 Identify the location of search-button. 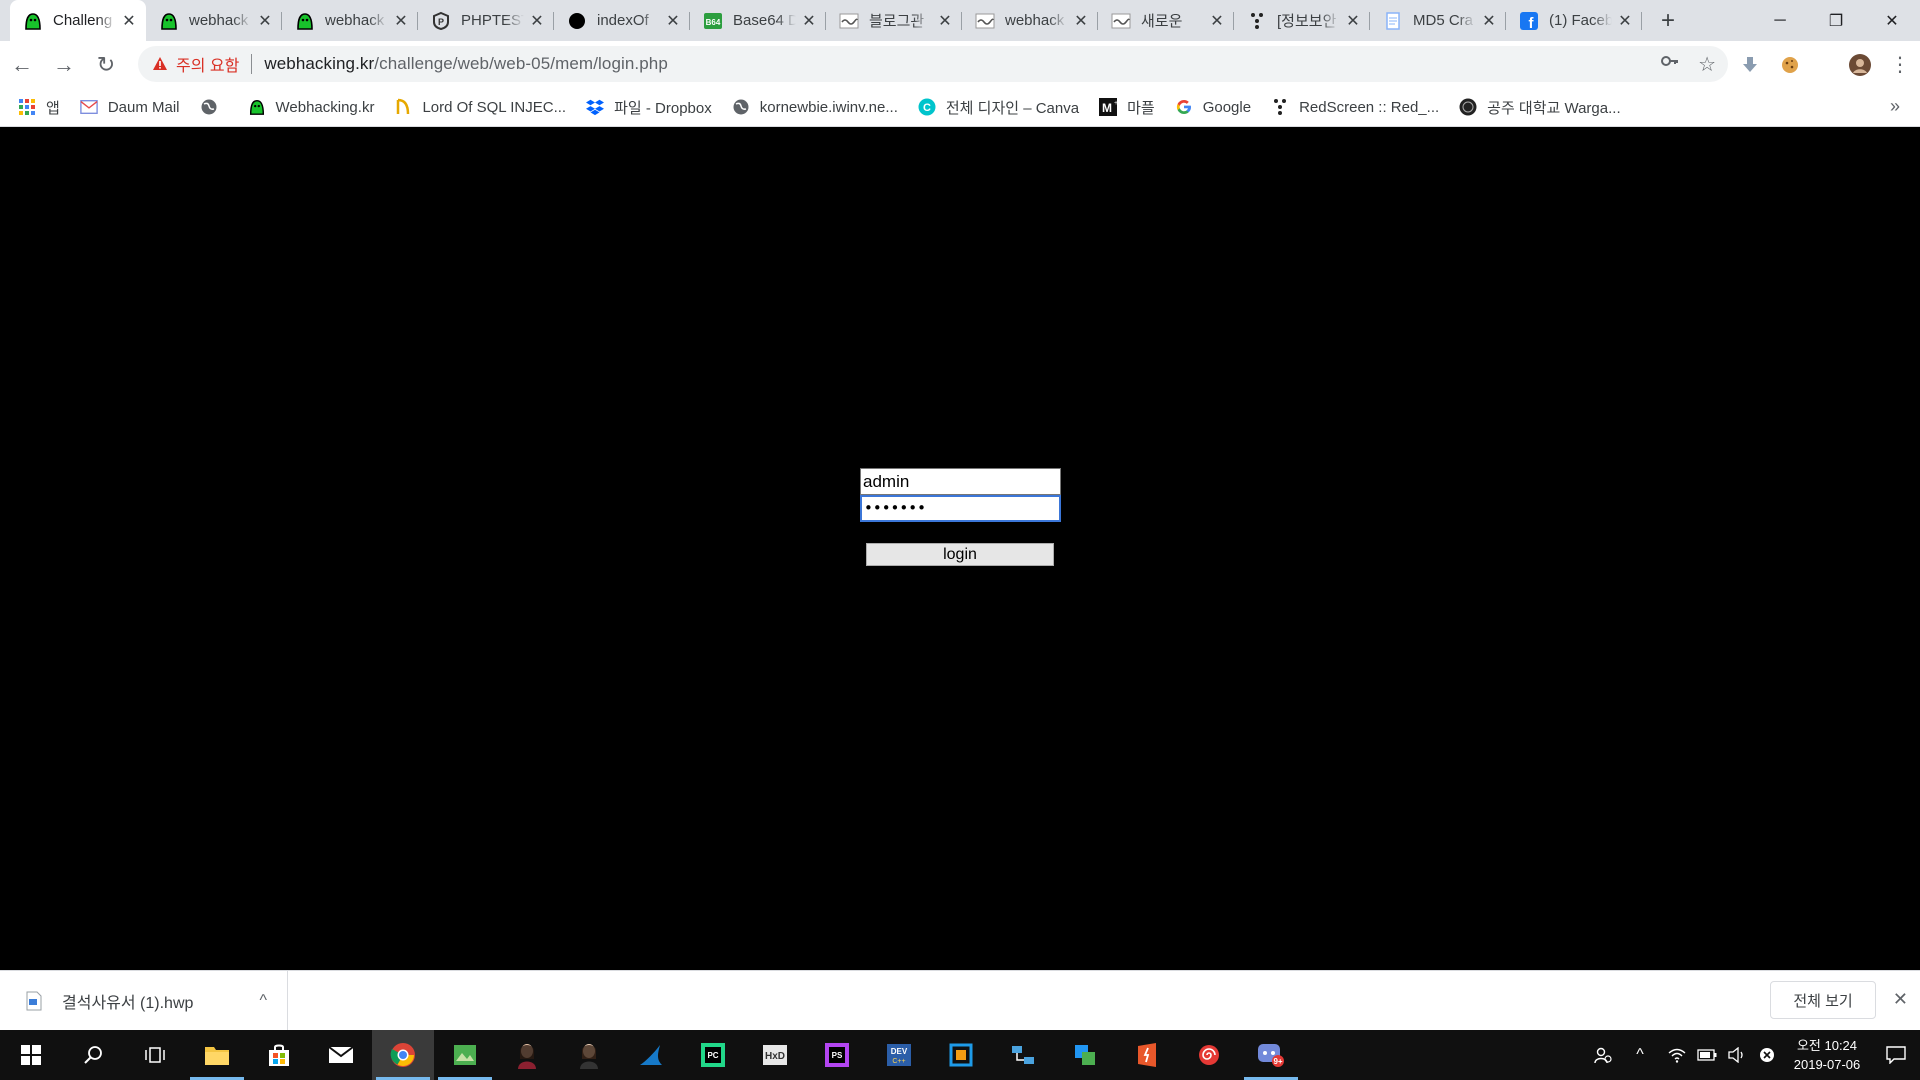
(93, 1055).